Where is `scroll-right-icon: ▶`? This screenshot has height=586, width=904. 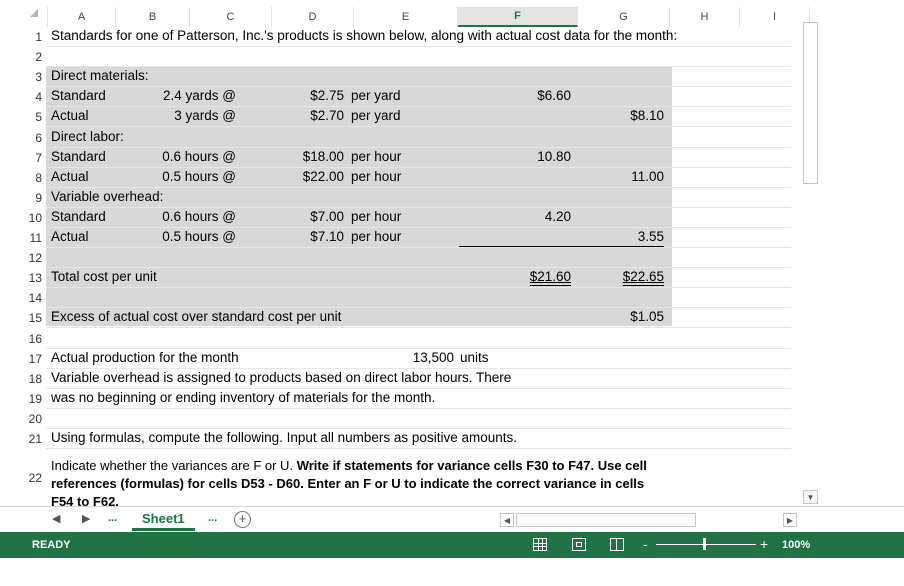 scroll-right-icon: ▶ is located at coordinates (790, 520).